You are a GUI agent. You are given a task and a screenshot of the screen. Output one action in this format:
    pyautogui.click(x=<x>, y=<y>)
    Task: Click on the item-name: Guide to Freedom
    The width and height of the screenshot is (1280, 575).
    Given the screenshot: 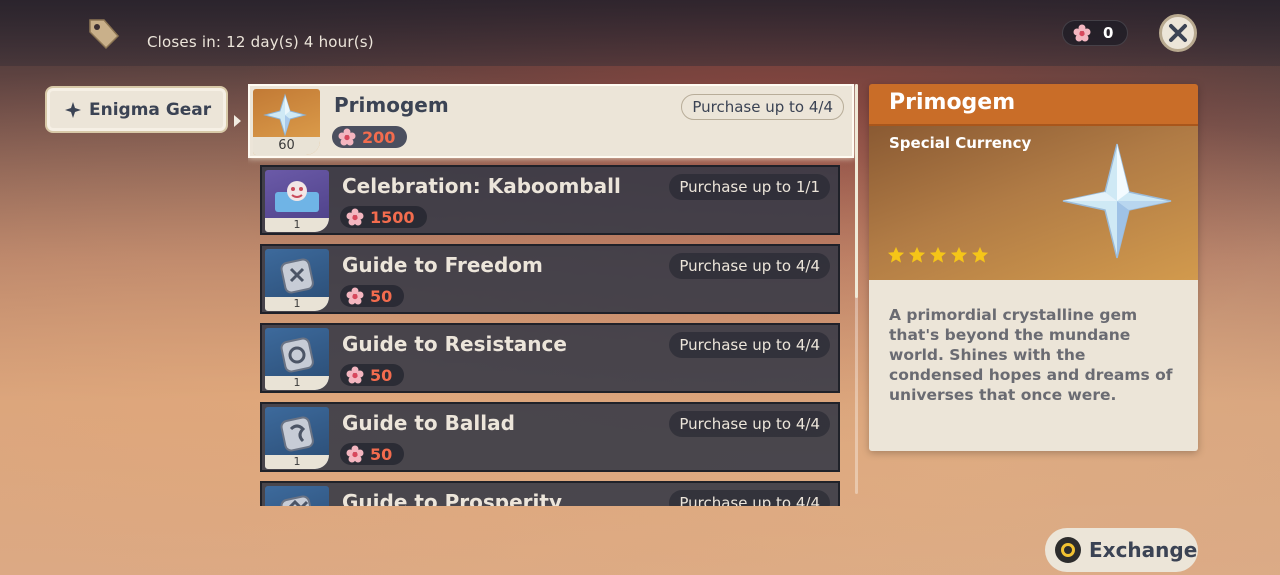 What is the action you would take?
    pyautogui.click(x=442, y=265)
    